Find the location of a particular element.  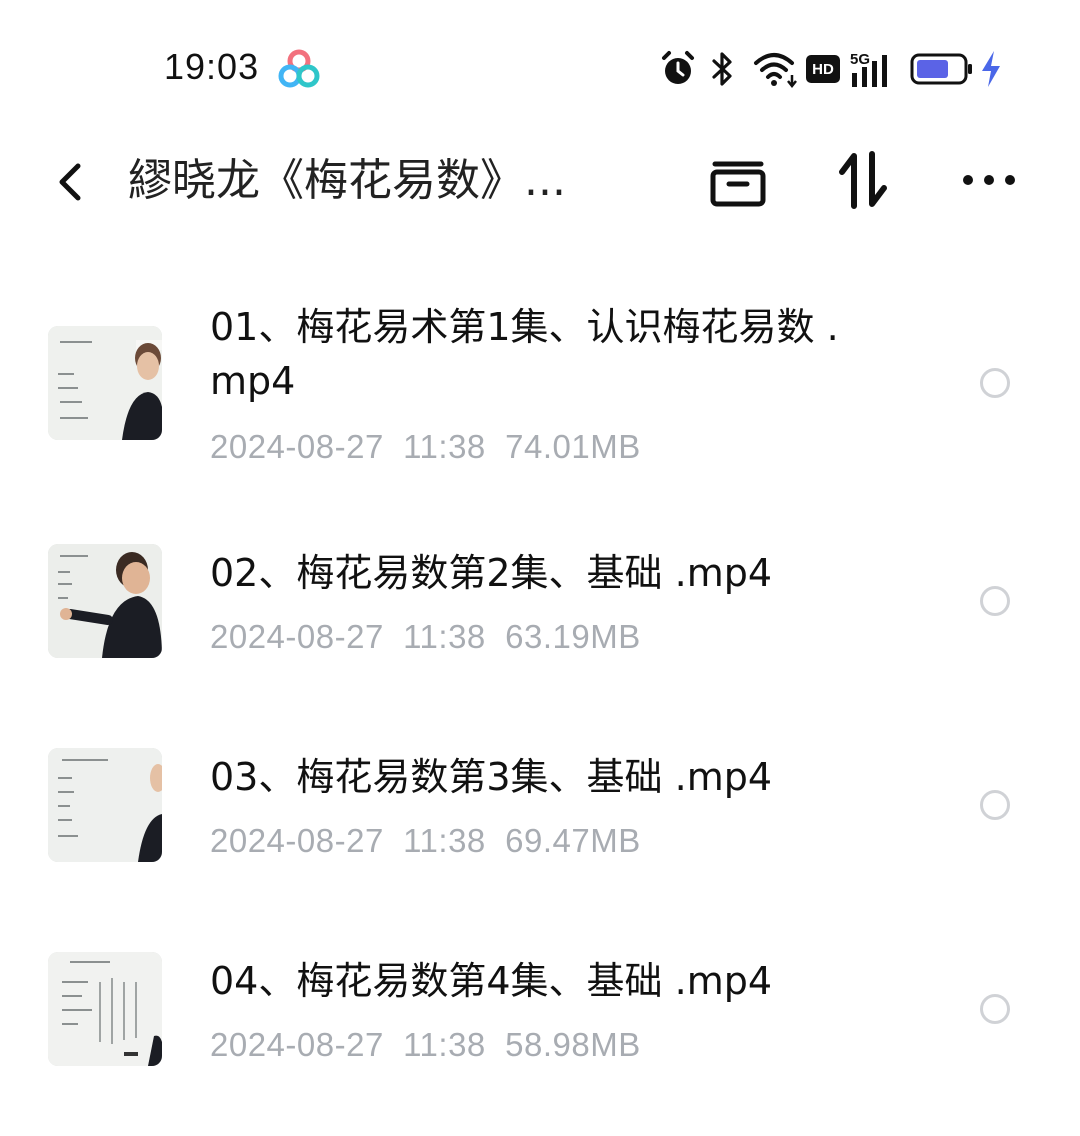

file-name: 02、梅花易数第2集、基础 .mp4 is located at coordinates (491, 573).